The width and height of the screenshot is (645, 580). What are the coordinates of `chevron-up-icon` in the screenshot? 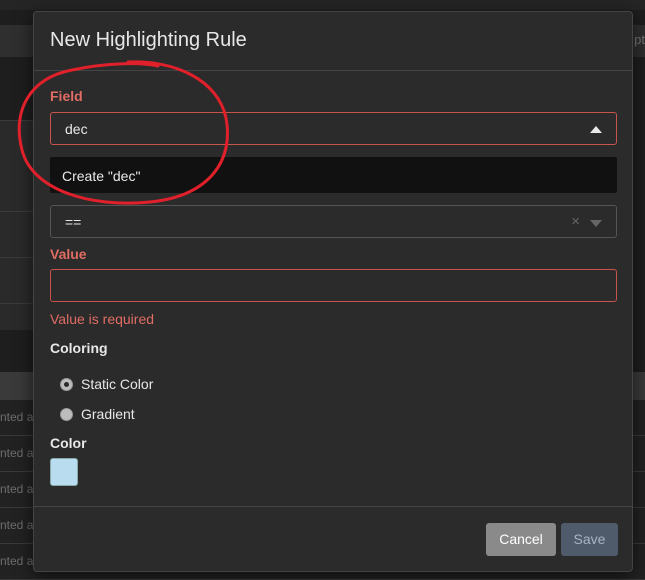 It's located at (596, 129).